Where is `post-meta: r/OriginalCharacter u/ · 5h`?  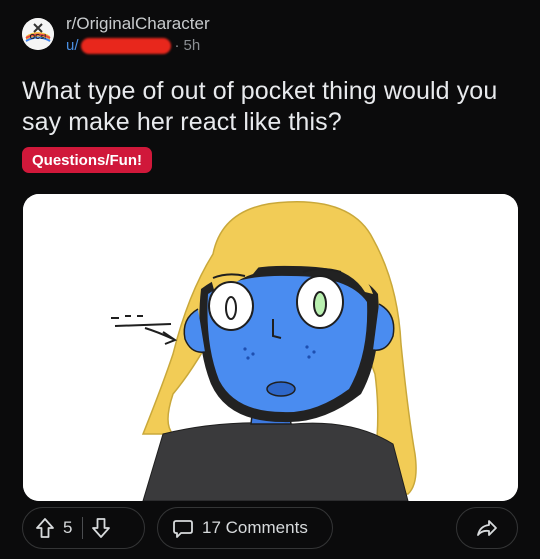
post-meta: r/OriginalCharacter u/ · 5h is located at coordinates (138, 34).